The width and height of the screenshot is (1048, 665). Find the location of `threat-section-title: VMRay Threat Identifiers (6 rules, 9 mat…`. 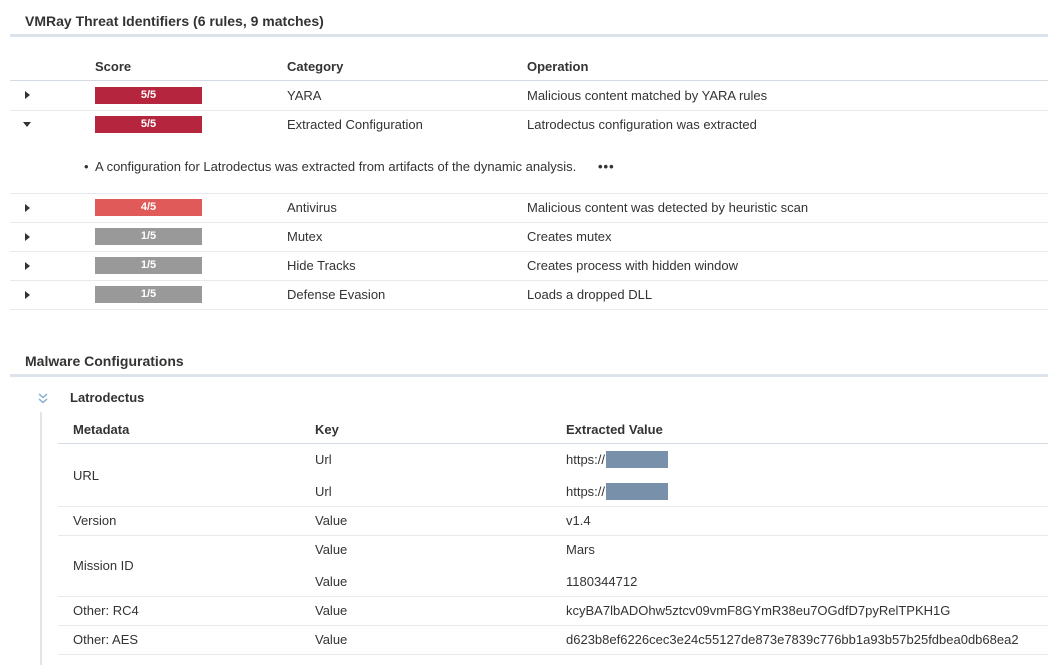

threat-section-title: VMRay Threat Identifiers (6 rules, 9 mat… is located at coordinates (174, 21).